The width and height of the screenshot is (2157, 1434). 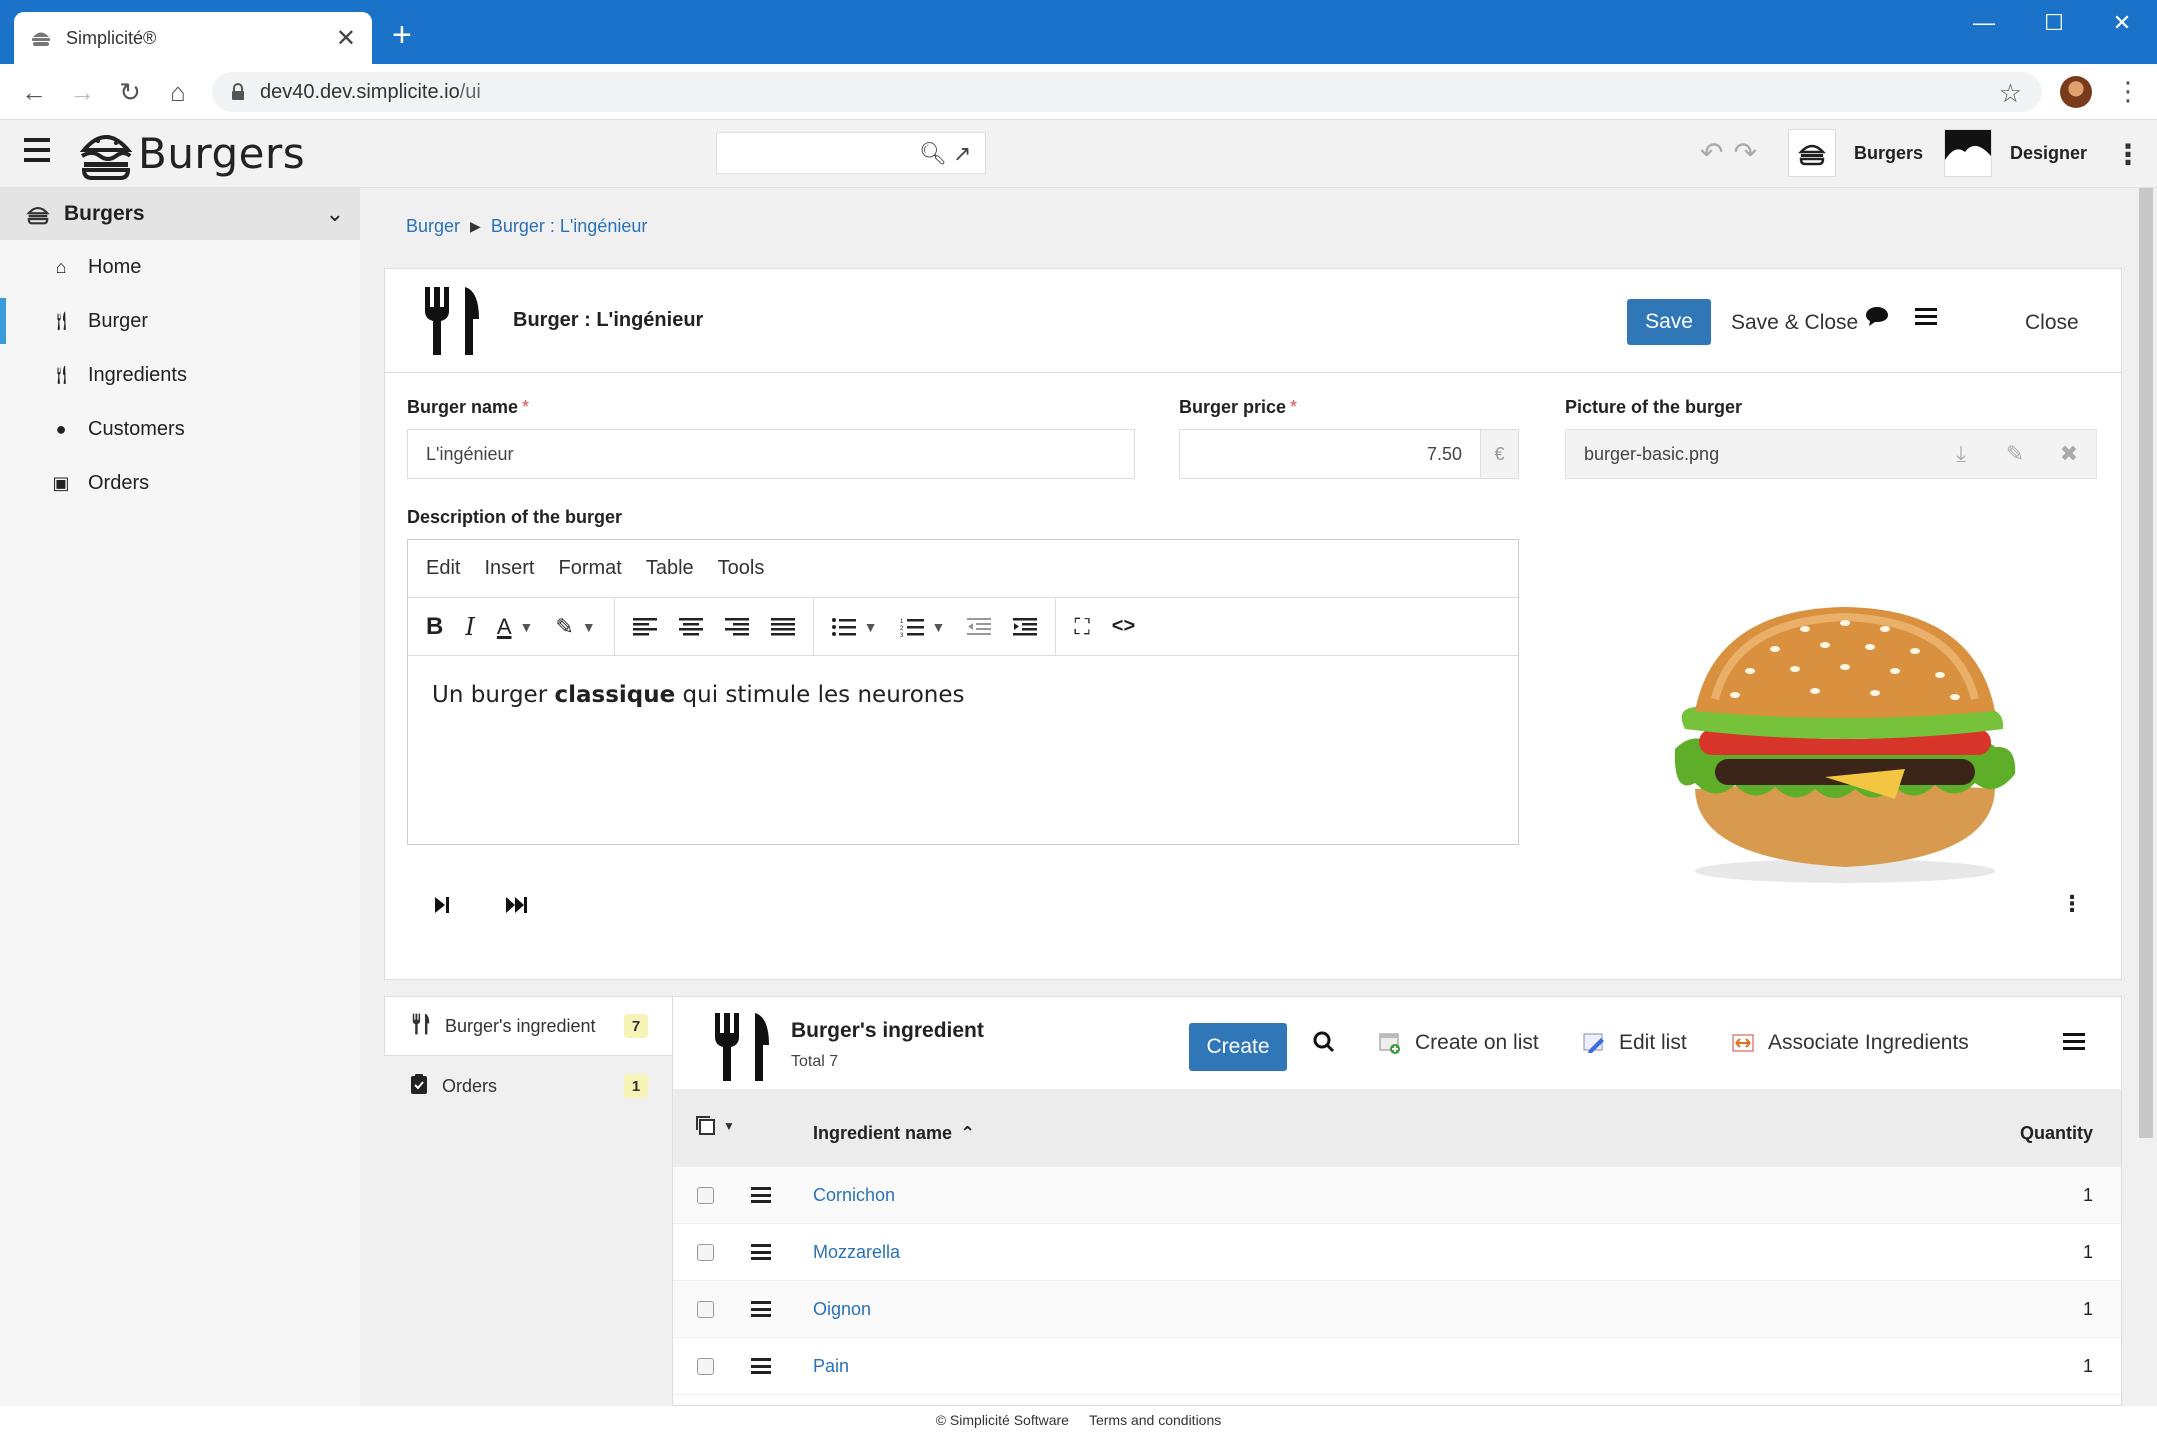 I want to click on search-icon, so click(x=1324, y=1042).